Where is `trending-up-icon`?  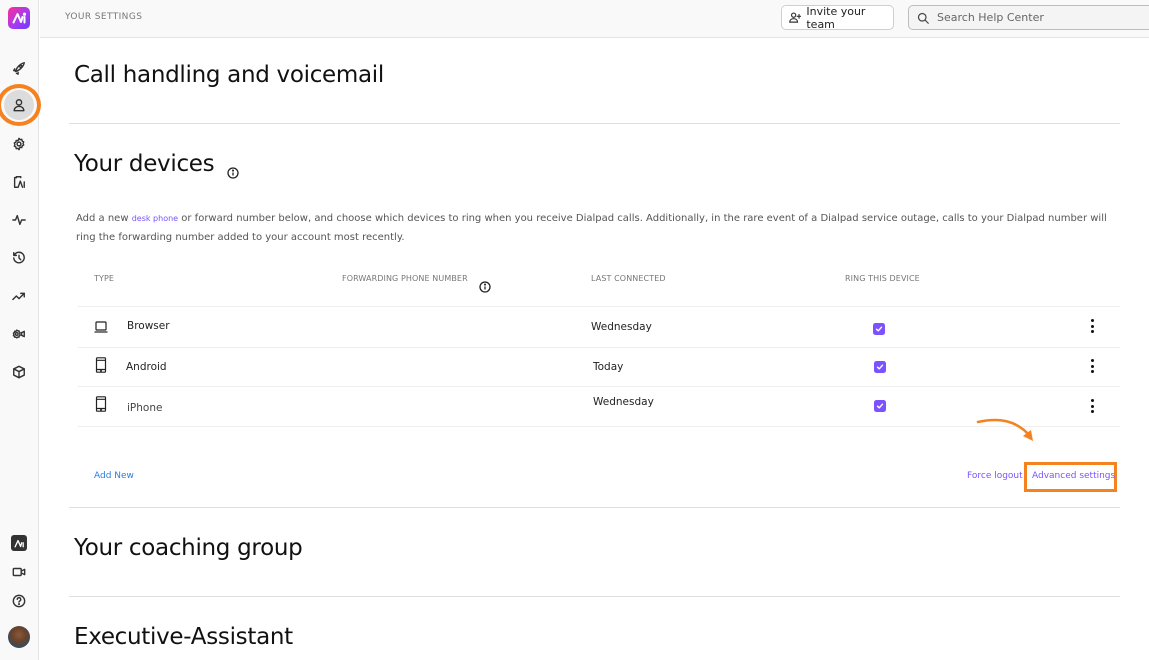
trending-up-icon is located at coordinates (19, 296).